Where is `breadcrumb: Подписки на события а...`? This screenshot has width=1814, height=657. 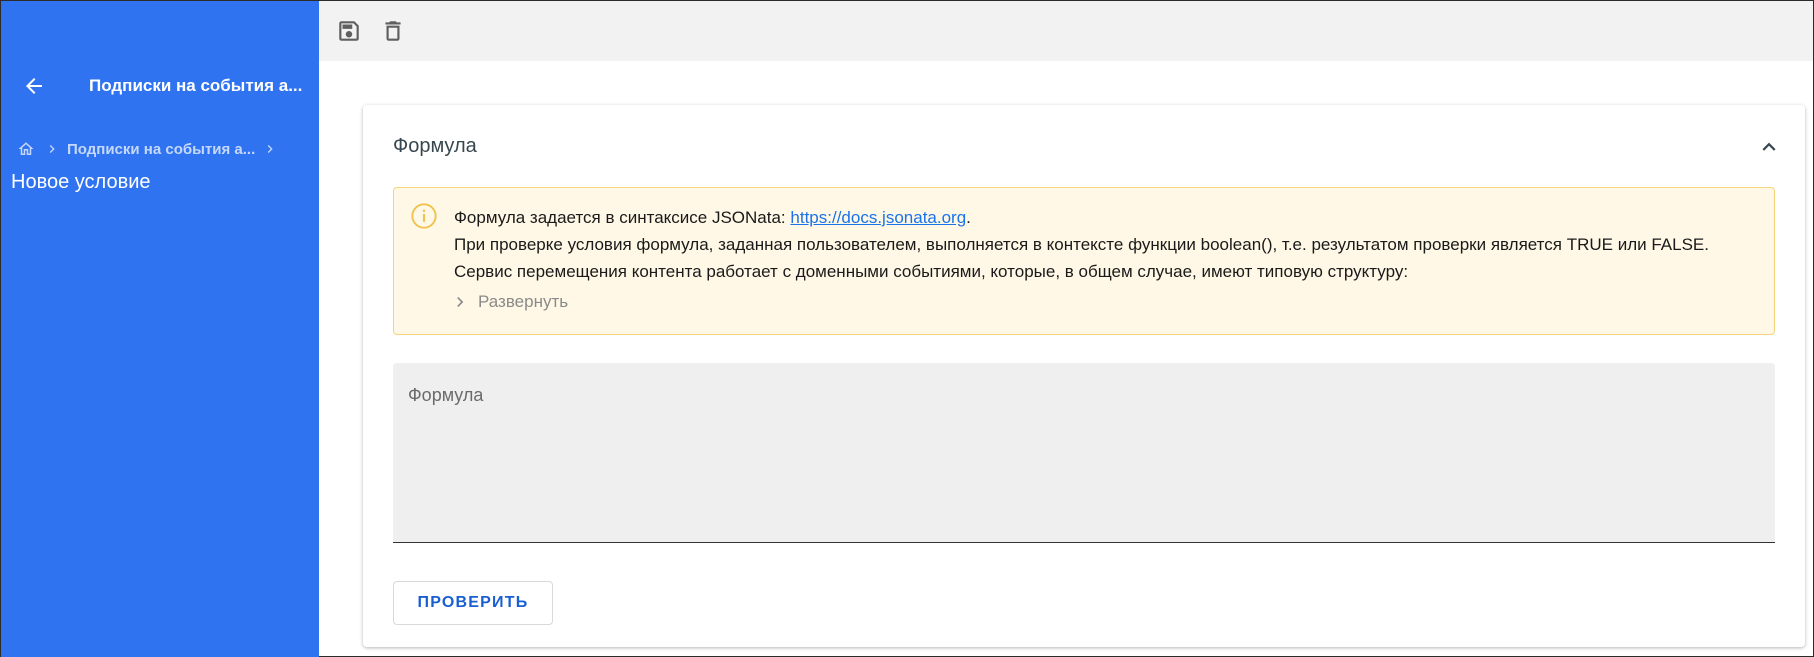 breadcrumb: Подписки на события а... is located at coordinates (147, 149).